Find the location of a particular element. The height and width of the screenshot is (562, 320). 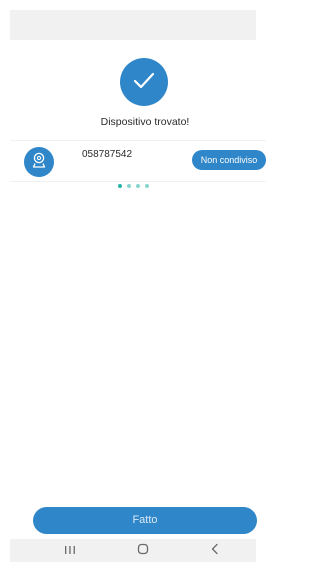

system-nav-bar is located at coordinates (133, 550).